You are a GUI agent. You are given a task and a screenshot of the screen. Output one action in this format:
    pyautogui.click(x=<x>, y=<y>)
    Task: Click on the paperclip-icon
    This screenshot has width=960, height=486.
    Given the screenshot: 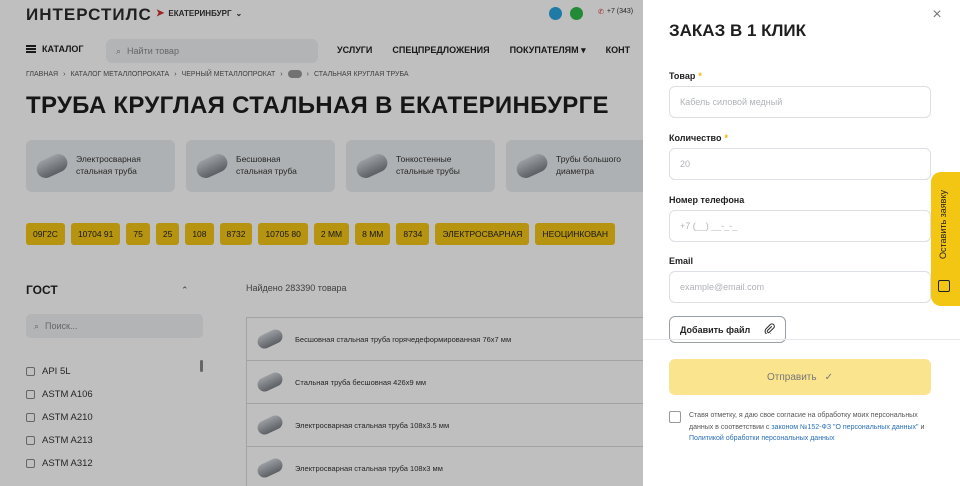 What is the action you would take?
    pyautogui.click(x=769, y=329)
    